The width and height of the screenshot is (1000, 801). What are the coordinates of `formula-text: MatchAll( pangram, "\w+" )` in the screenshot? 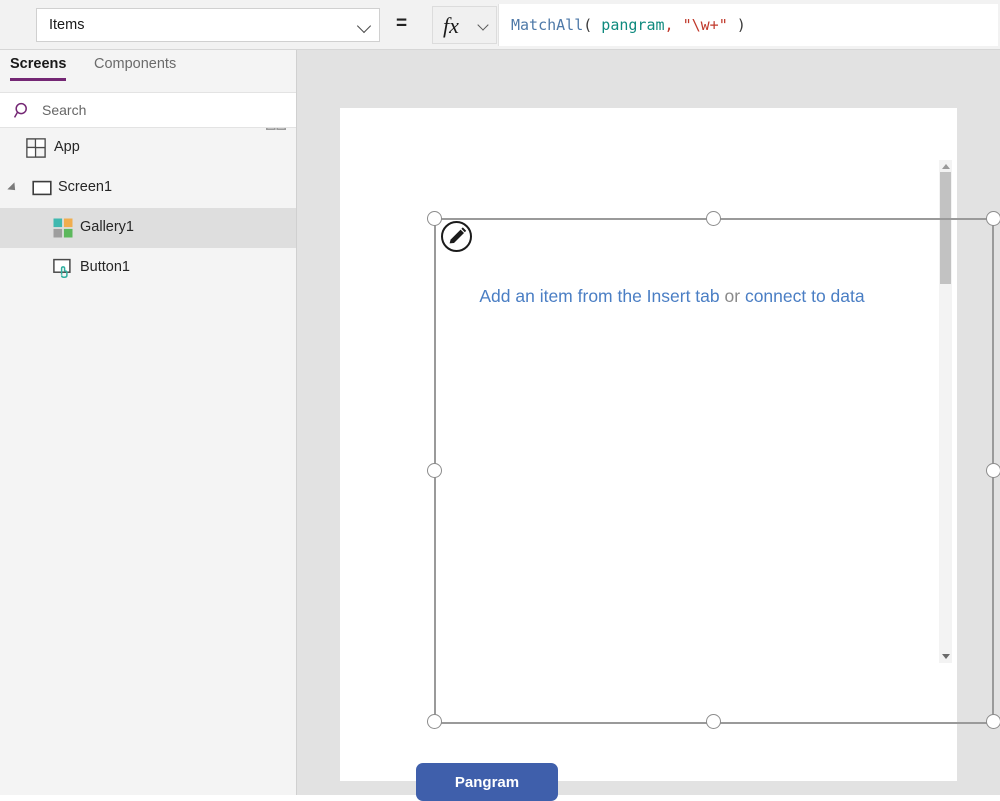 It's located at (628, 25).